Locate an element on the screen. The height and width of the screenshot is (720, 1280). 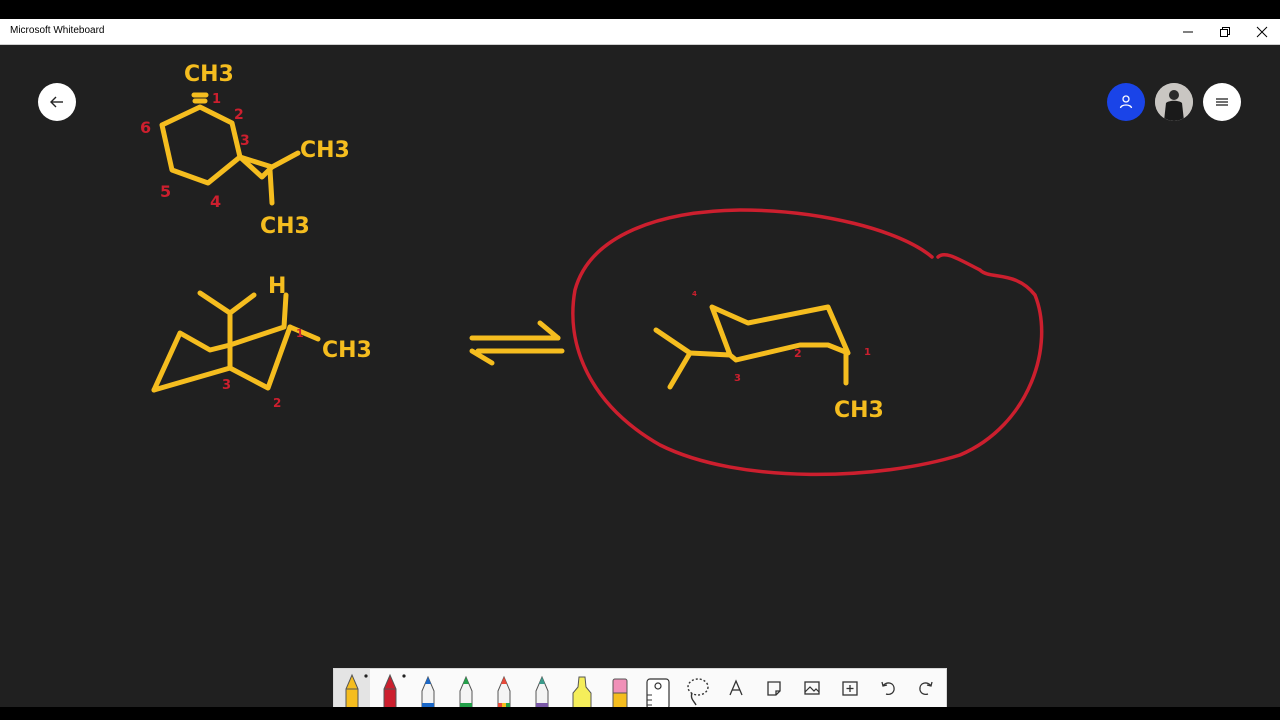
invite-button is located at coordinates (1126, 102).